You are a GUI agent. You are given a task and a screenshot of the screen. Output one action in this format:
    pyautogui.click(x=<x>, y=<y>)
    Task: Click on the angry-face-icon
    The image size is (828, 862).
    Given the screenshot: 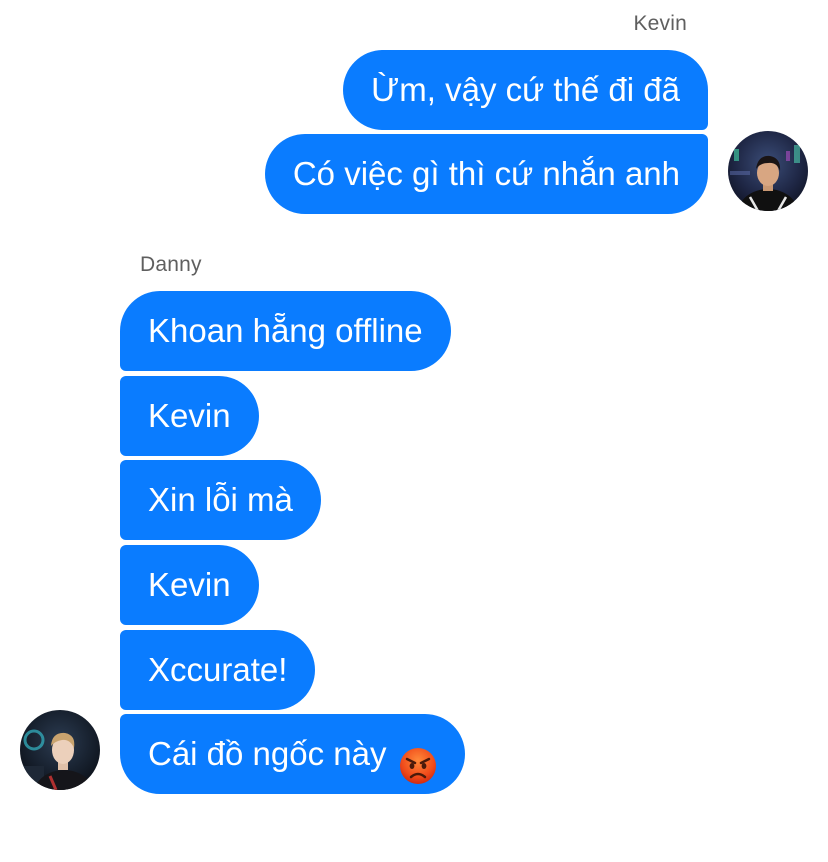 What is the action you would take?
    pyautogui.click(x=418, y=759)
    